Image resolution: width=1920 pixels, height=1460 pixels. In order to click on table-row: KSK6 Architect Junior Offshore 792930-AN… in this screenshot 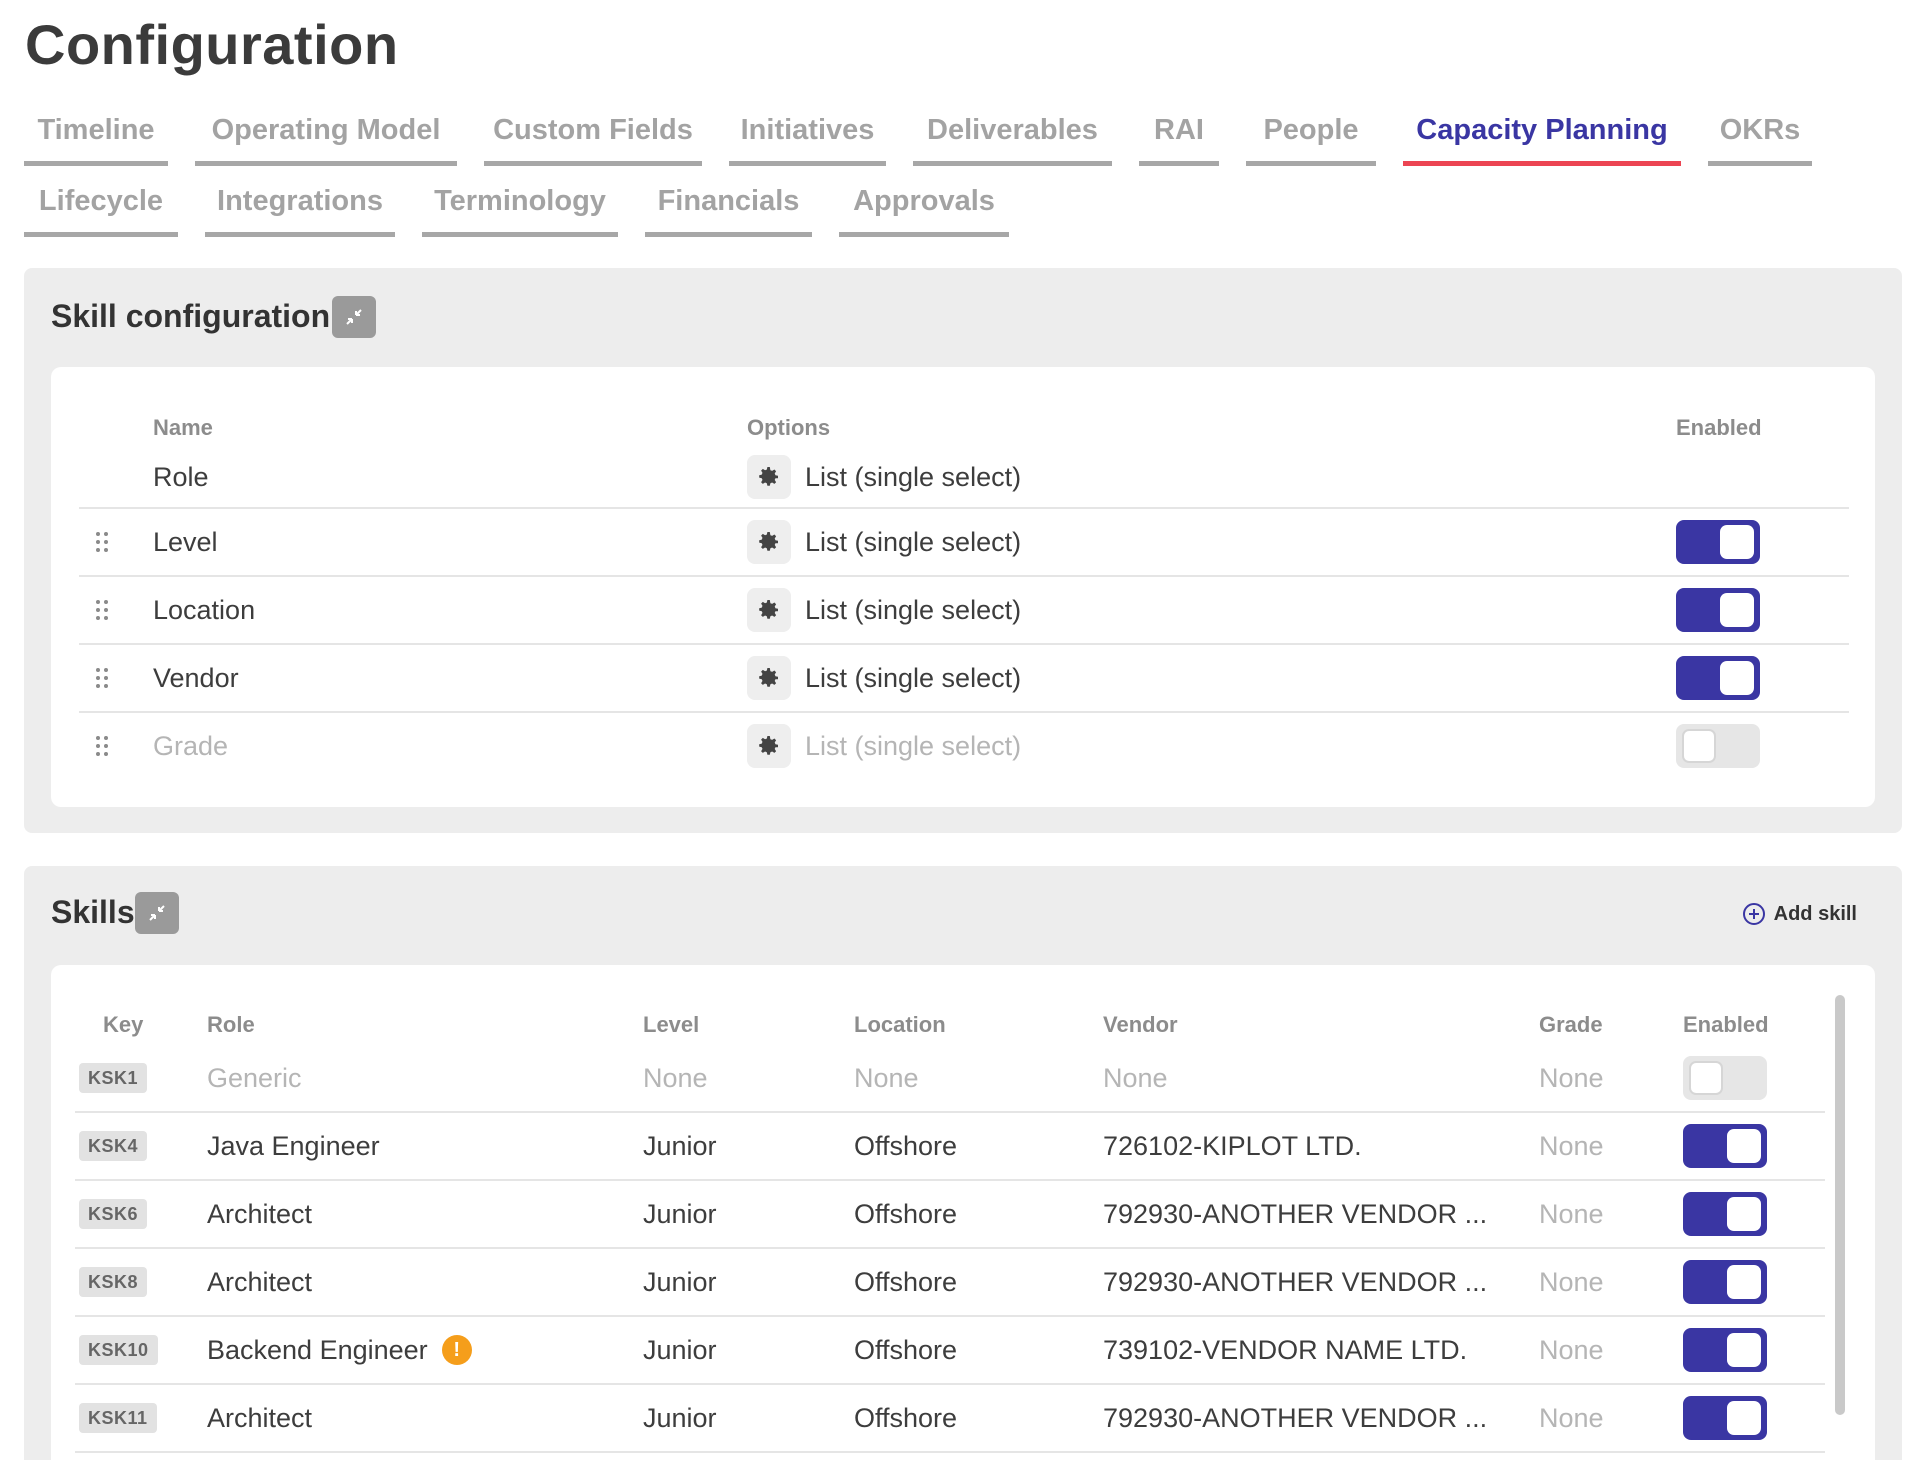, I will do `click(950, 1215)`.